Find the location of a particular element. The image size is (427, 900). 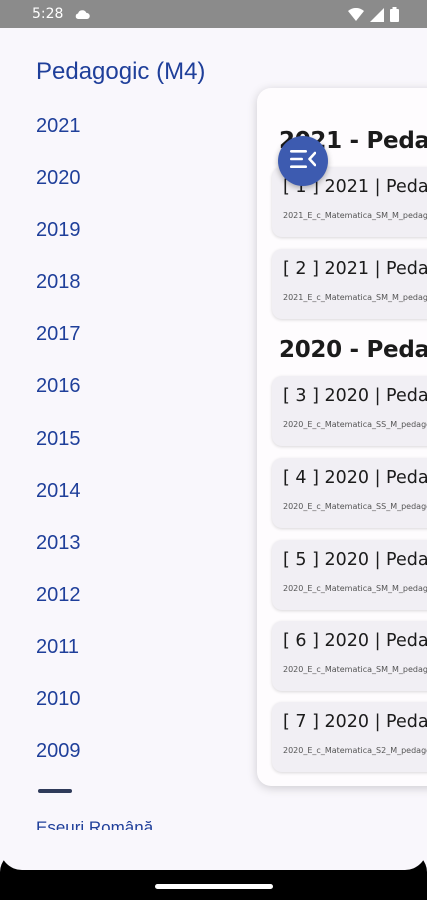

wifi-icon is located at coordinates (356, 17).